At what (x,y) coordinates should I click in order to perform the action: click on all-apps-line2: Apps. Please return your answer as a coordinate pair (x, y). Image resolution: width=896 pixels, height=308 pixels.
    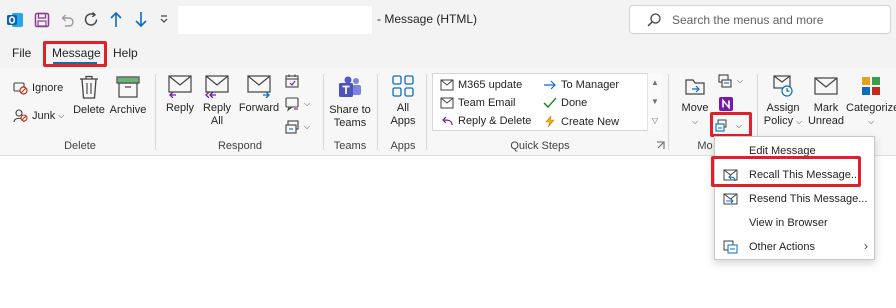
    Looking at the image, I should click on (403, 121).